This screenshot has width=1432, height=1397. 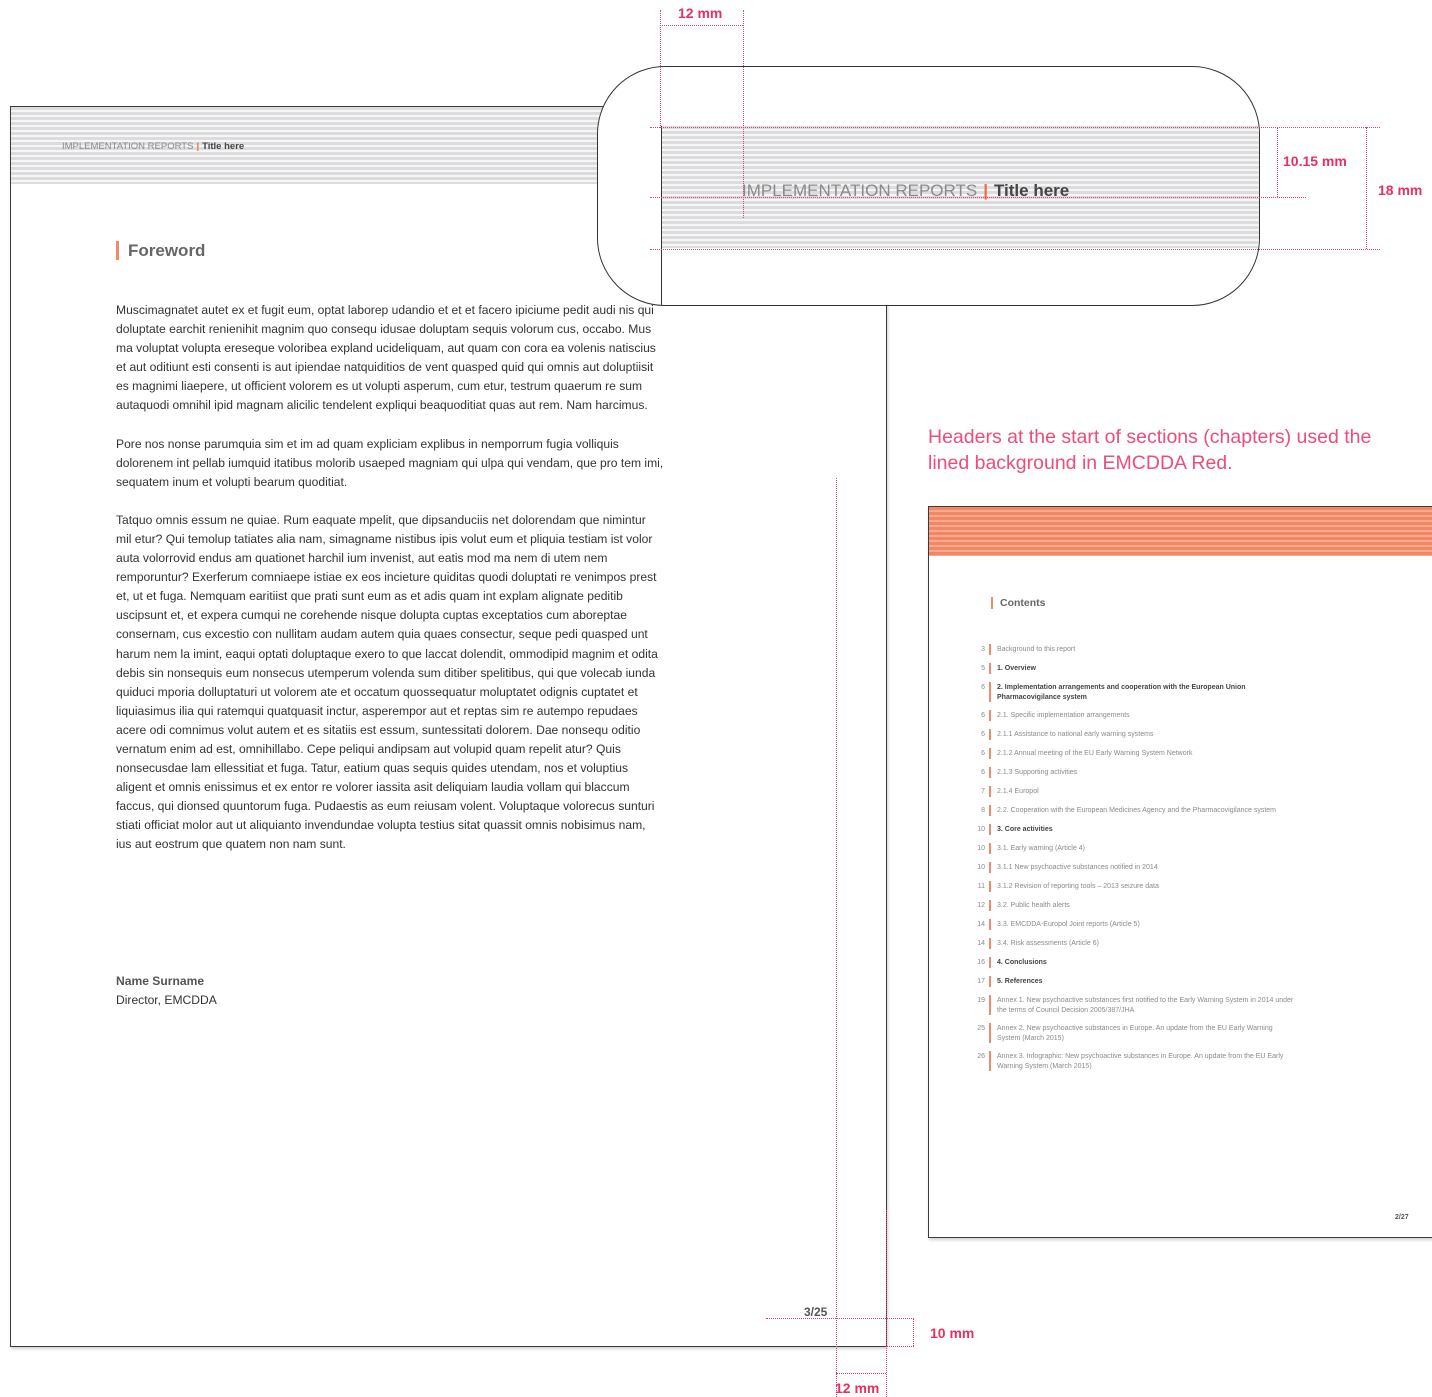 What do you see at coordinates (900, 1346) in the screenshot?
I see `bottom-margin-bottom-guide` at bounding box center [900, 1346].